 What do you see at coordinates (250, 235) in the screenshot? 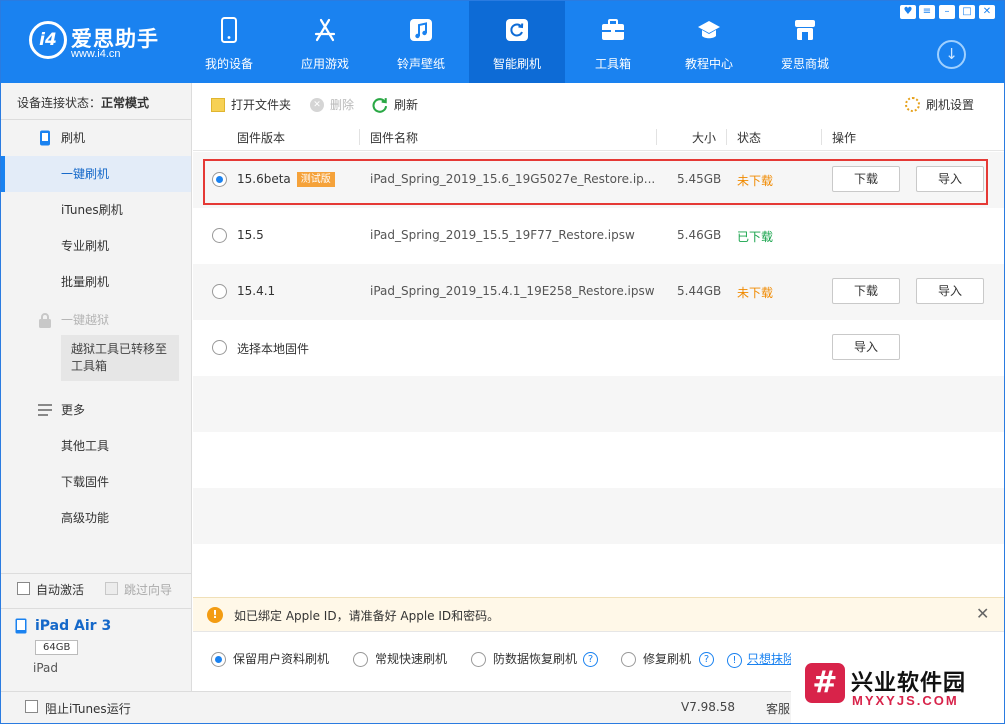
I see `firmware-version: 15.5` at bounding box center [250, 235].